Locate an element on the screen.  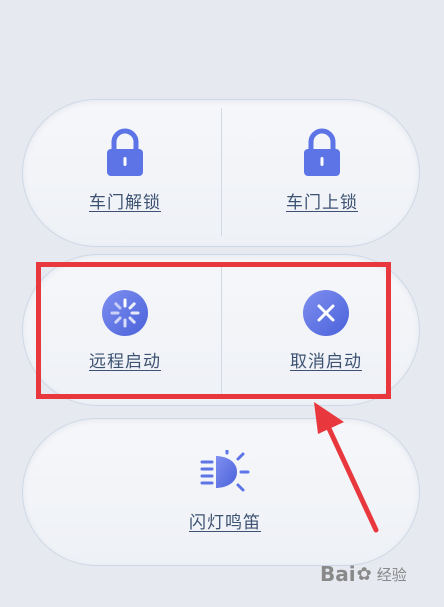
flash-honk-button: 闪灯鸣笛 is located at coordinates (225, 491).